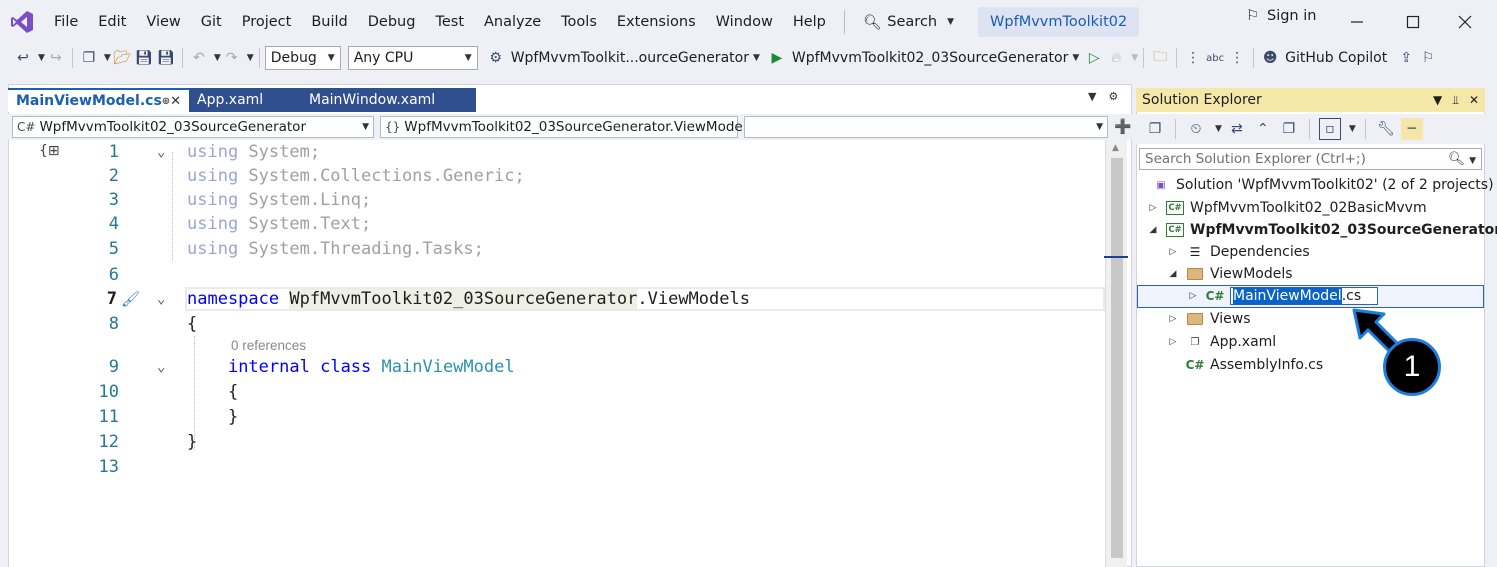 The width and height of the screenshot is (1497, 567). What do you see at coordinates (329, 22) in the screenshot?
I see `menu-build: Build` at bounding box center [329, 22].